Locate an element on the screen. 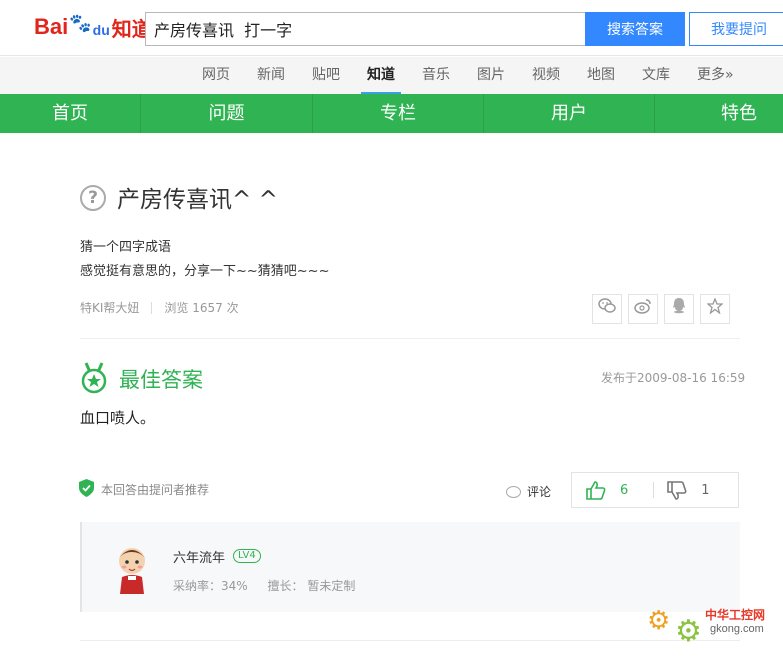  vote-separator is located at coordinates (654, 490).